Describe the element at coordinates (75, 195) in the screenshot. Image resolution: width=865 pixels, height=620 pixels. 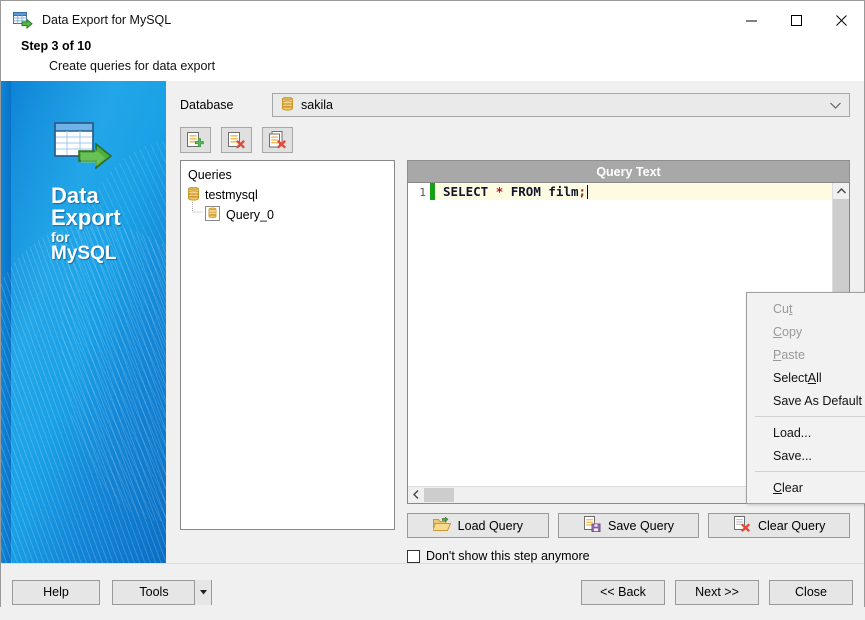
I see `brand-line-1: Data` at that location.